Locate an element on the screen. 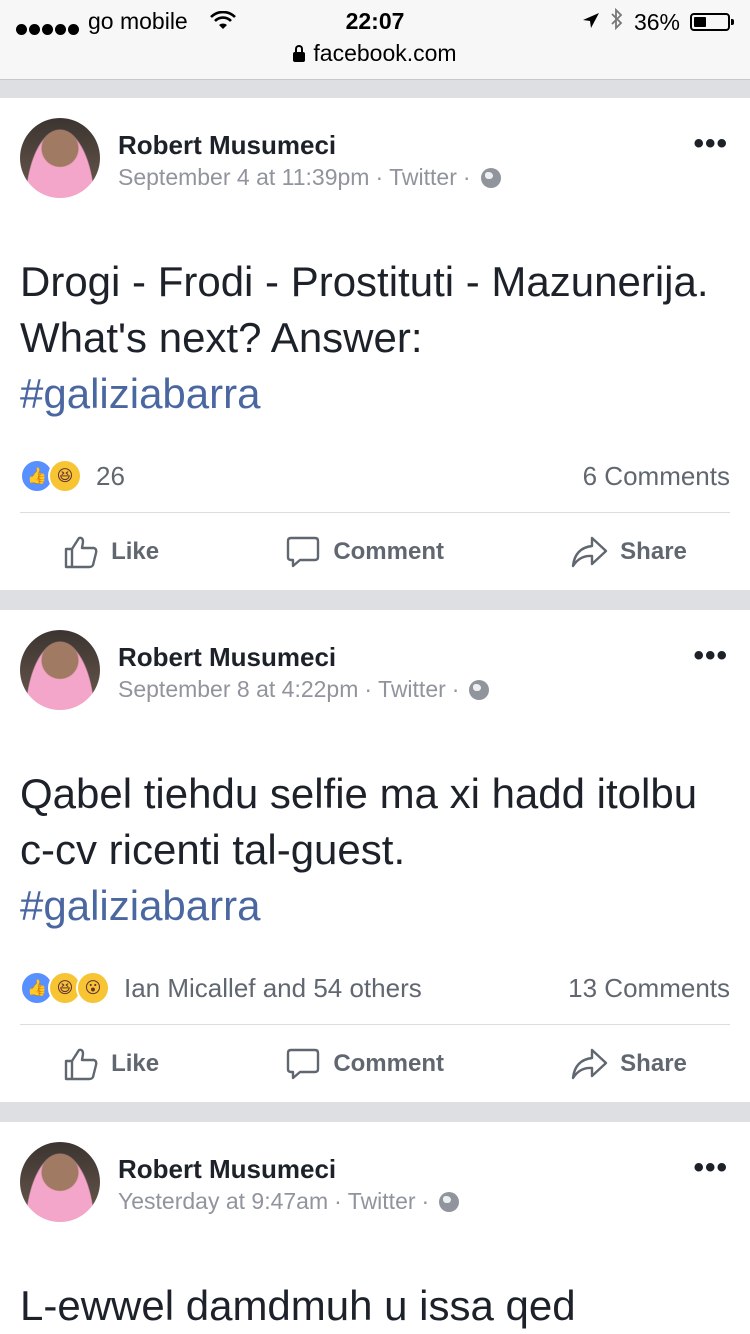 This screenshot has height=1334, width=750. status-bar: go mobile 22:07 36% facebook.com is located at coordinates (375, 40).